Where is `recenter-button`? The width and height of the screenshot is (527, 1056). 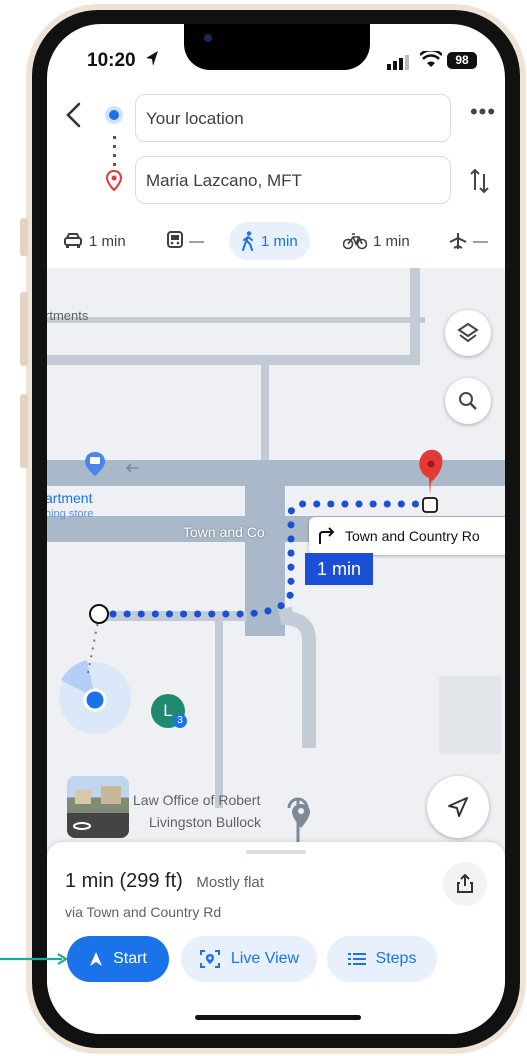 recenter-button is located at coordinates (458, 807).